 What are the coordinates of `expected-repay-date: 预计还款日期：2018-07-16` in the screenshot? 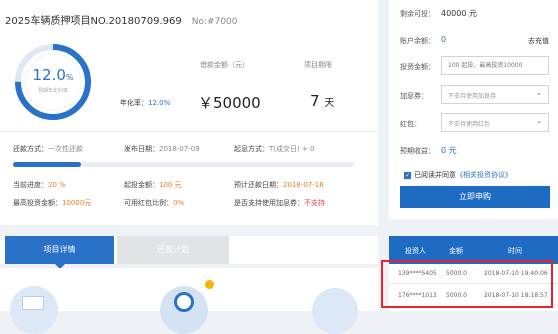 It's located at (279, 185).